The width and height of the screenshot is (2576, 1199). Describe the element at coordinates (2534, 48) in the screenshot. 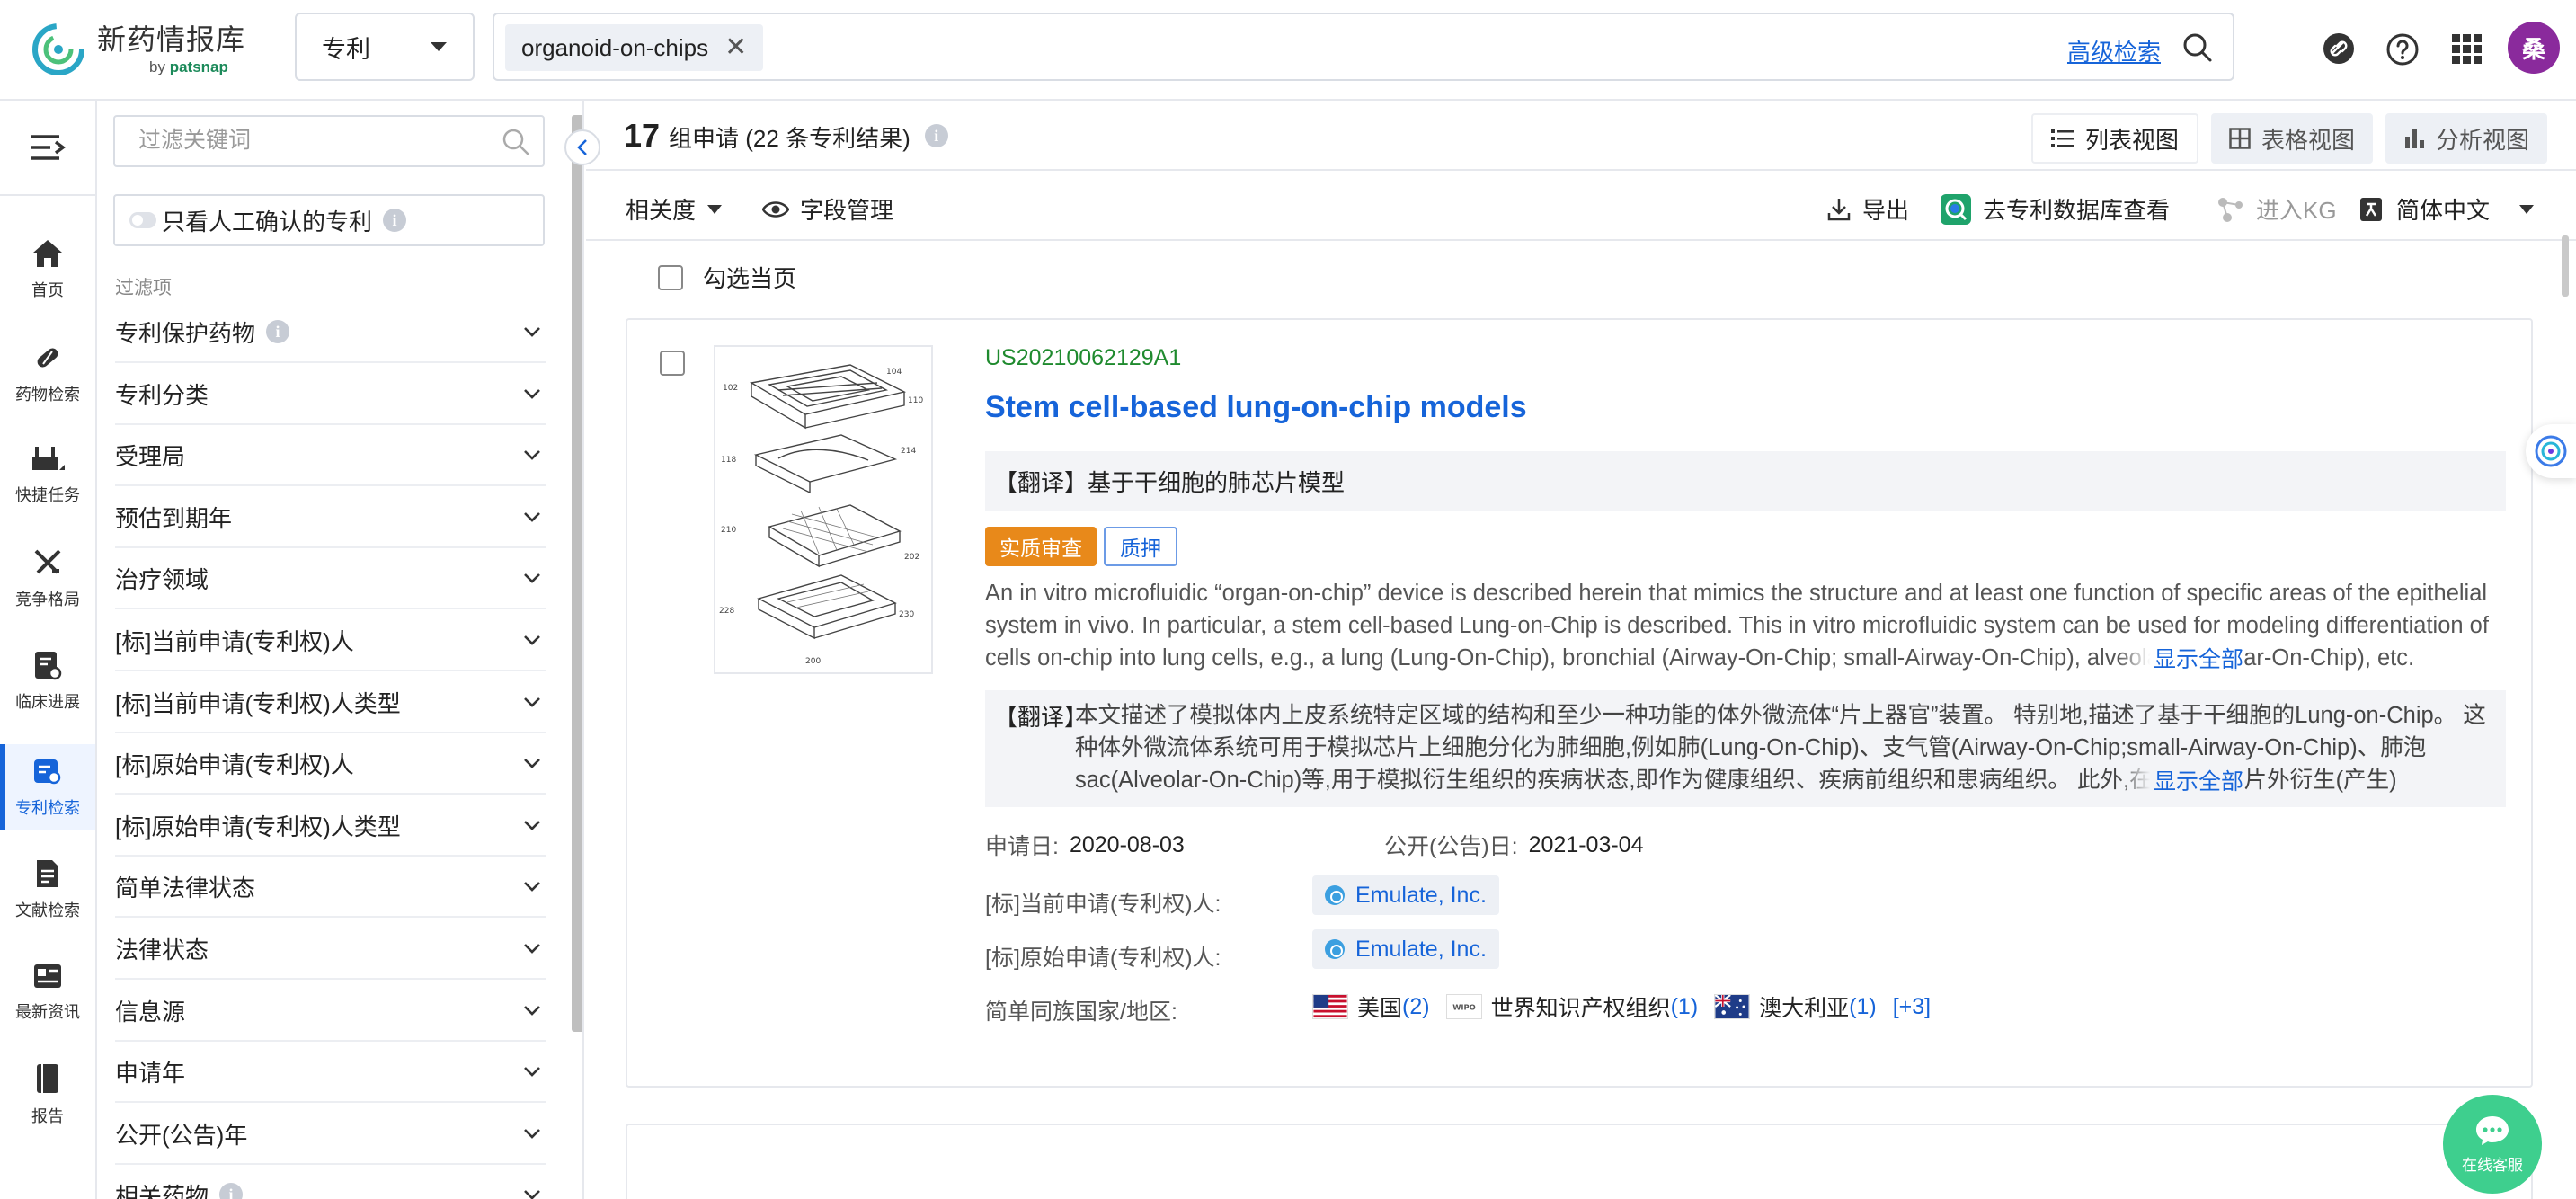

I see `user-avatar: 桑` at that location.